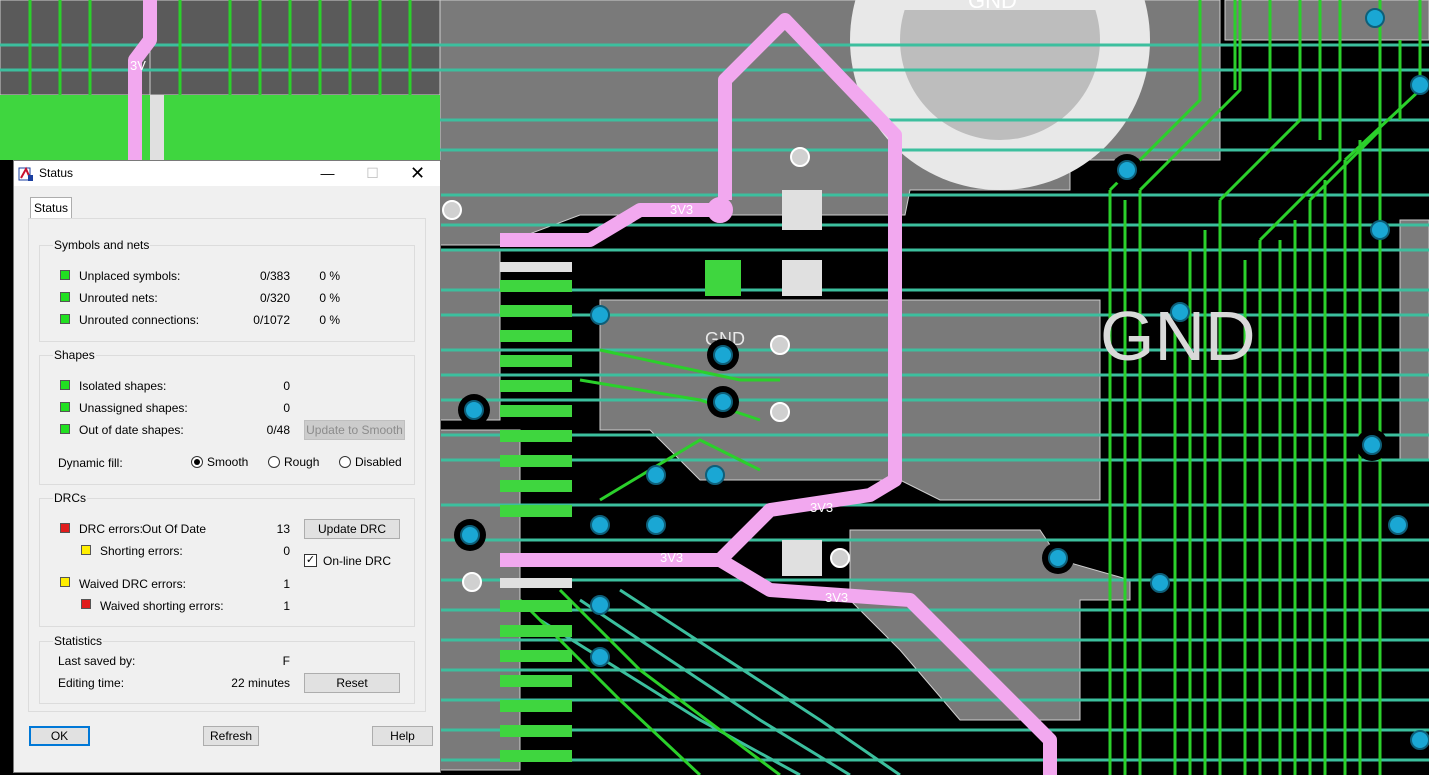 The width and height of the screenshot is (1429, 775). Describe the element at coordinates (354, 430) in the screenshot. I see `update-to-smooth-button: Update to Smooth` at that location.